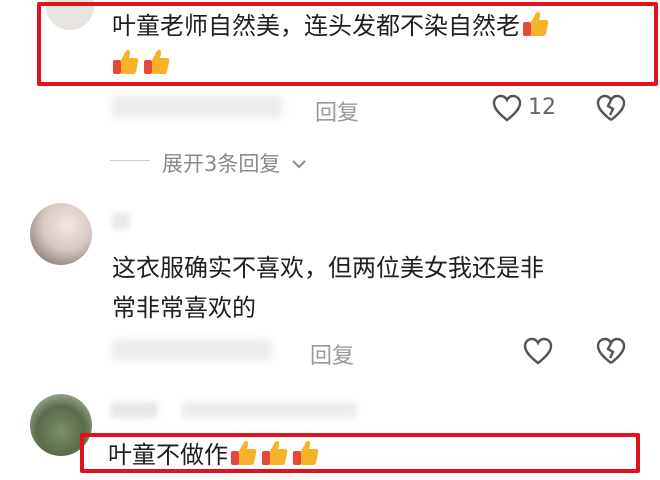  What do you see at coordinates (221, 164) in the screenshot?
I see `expand-replies-label: 展开3条回复` at bounding box center [221, 164].